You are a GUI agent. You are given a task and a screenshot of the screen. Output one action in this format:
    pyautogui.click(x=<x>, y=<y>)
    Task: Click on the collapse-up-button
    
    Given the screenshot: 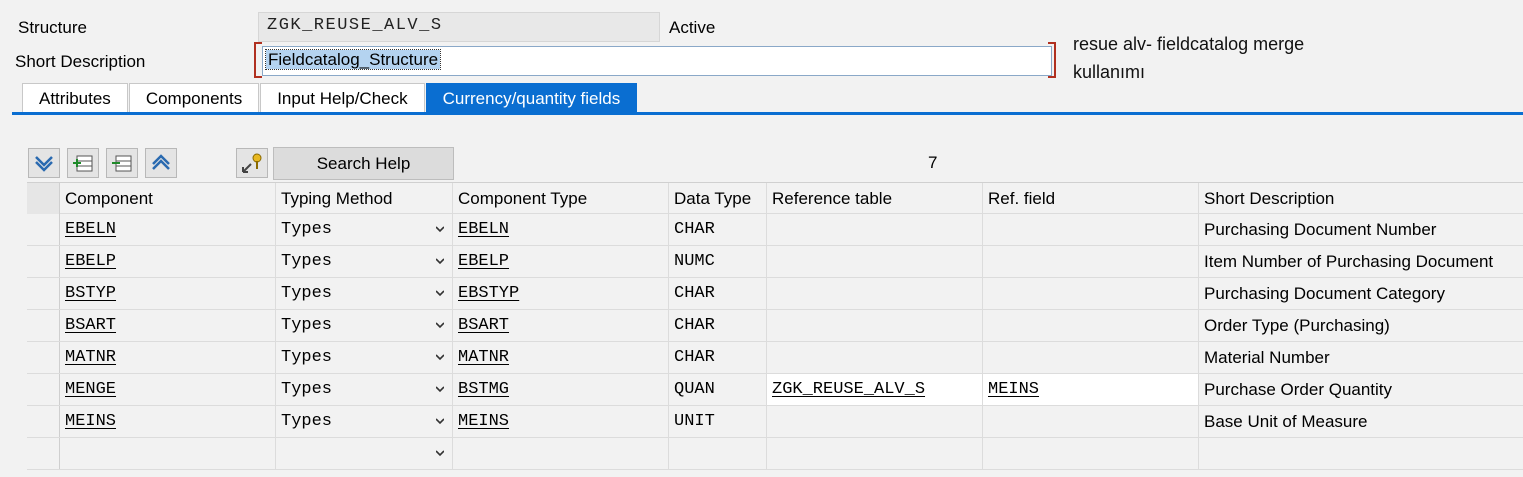 What is the action you would take?
    pyautogui.click(x=161, y=163)
    